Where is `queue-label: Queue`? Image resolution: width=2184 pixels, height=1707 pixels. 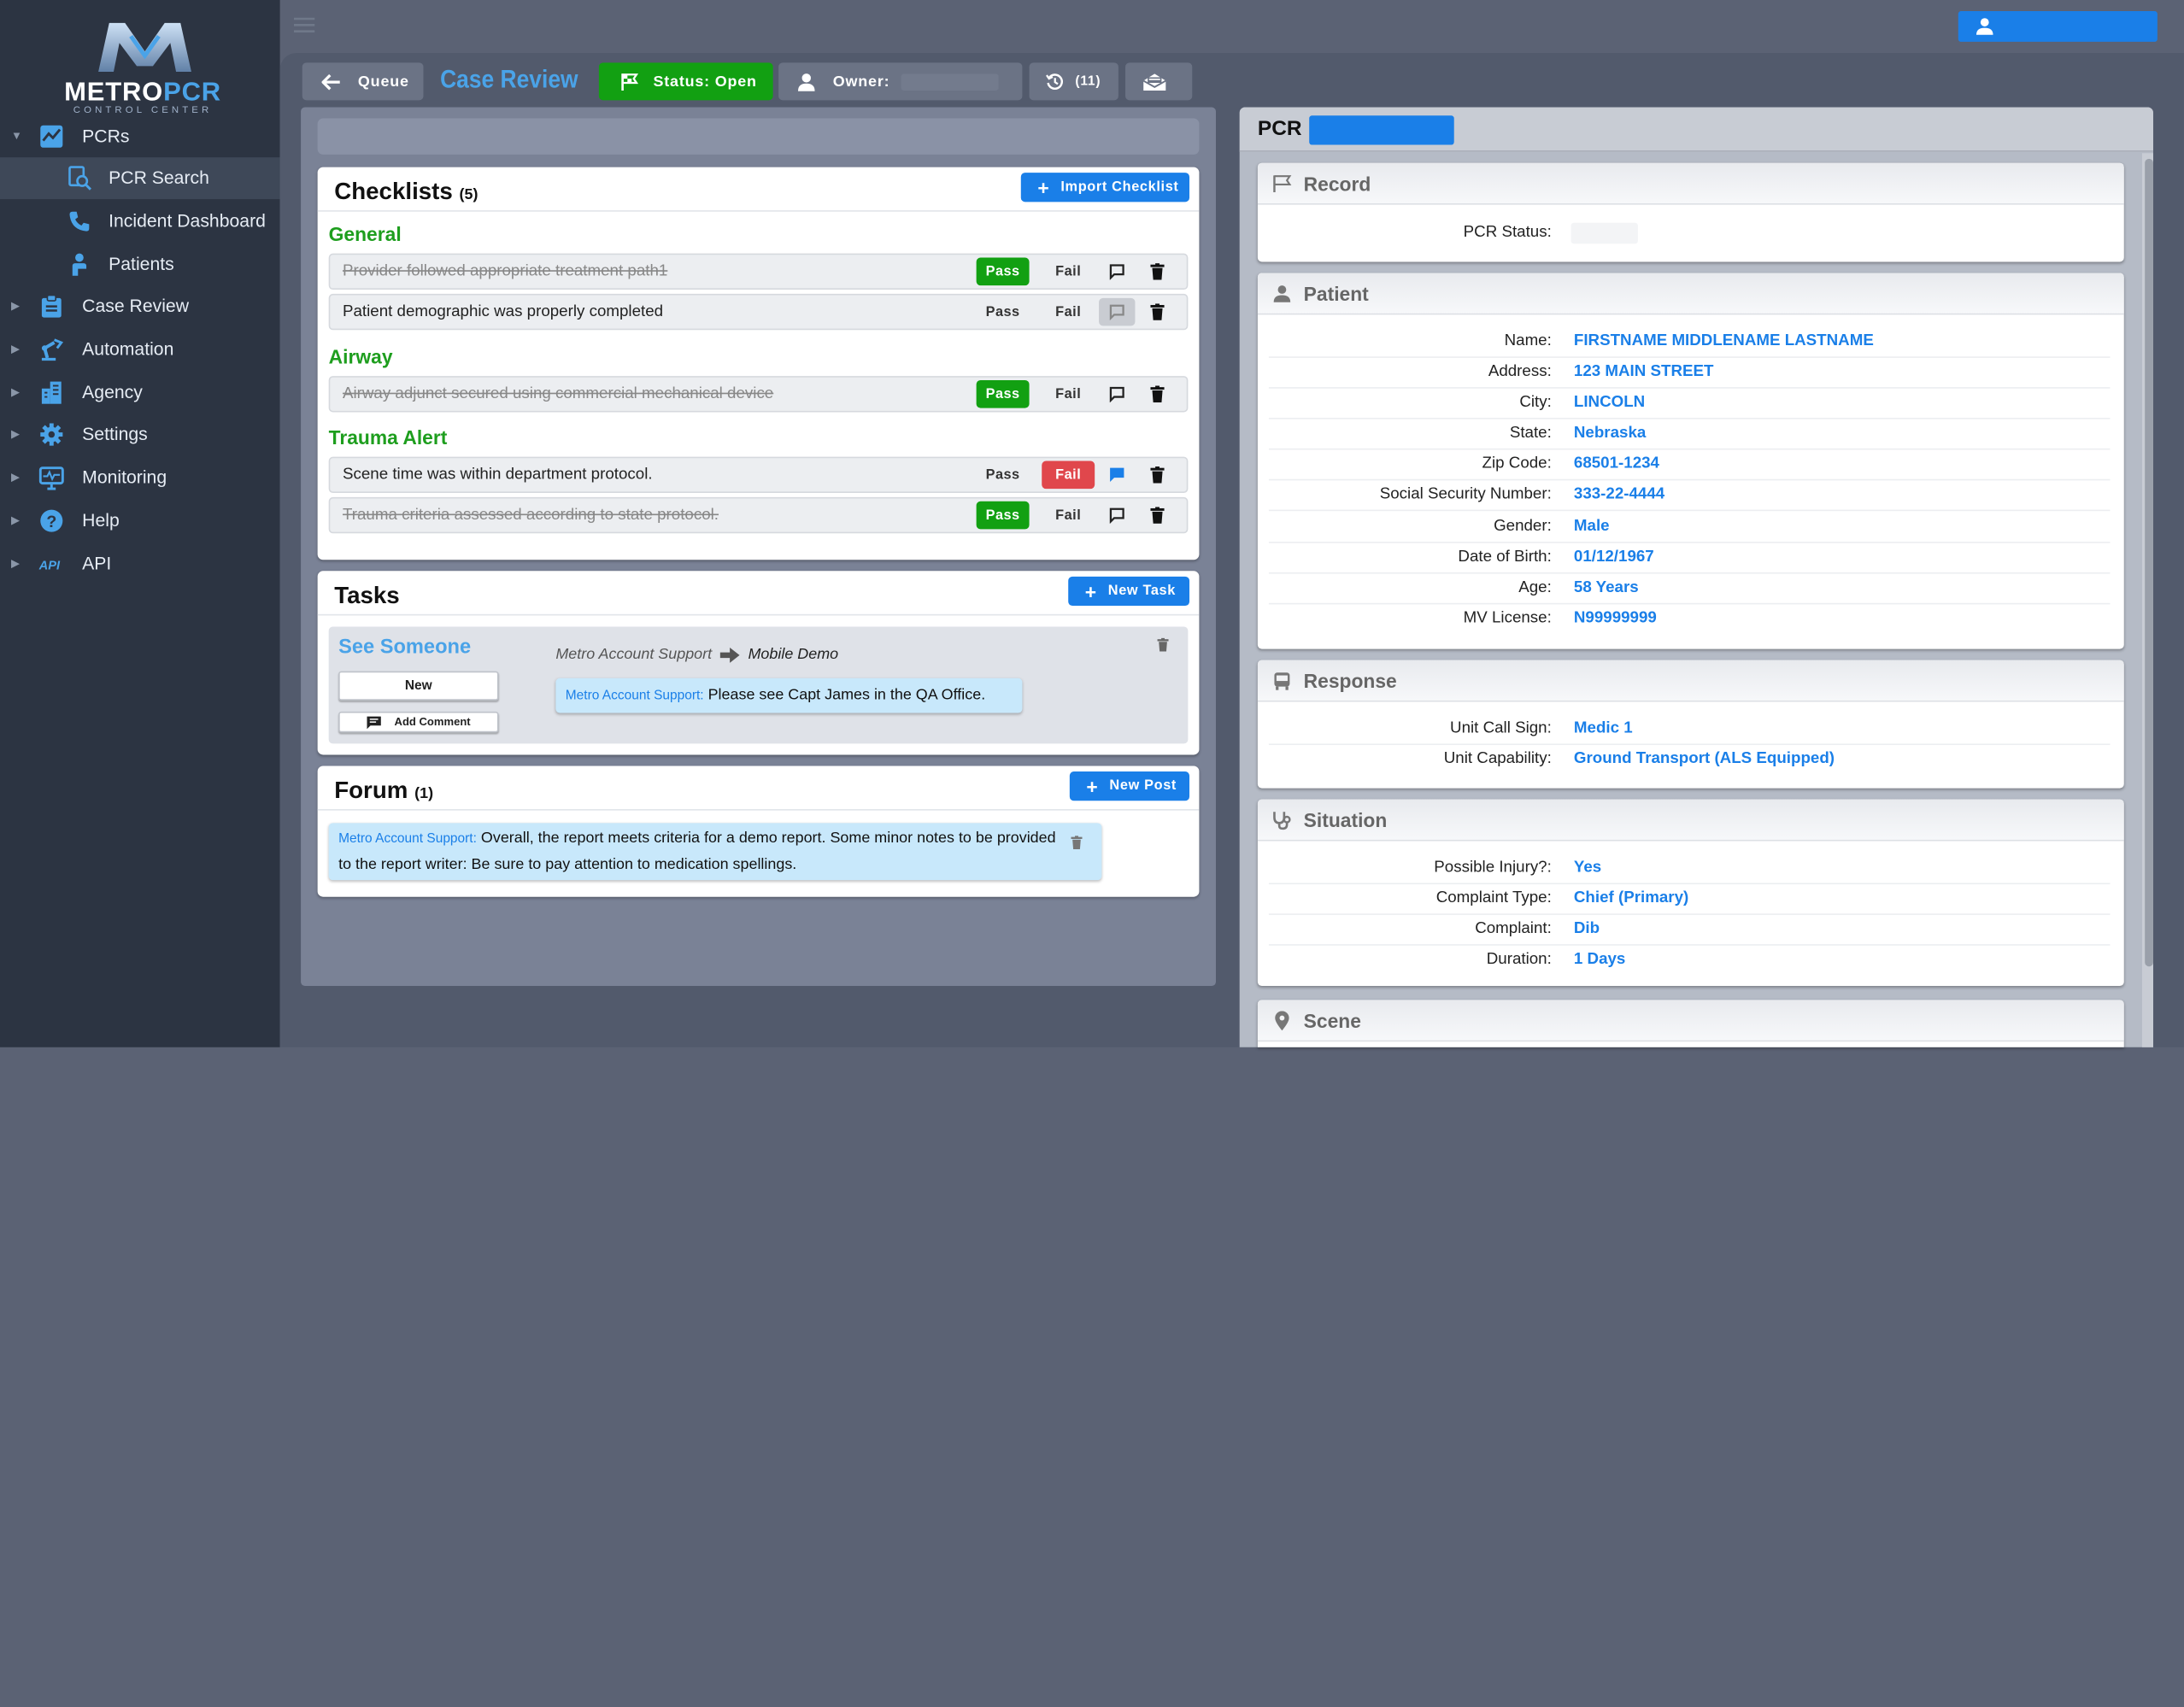 queue-label: Queue is located at coordinates (383, 82).